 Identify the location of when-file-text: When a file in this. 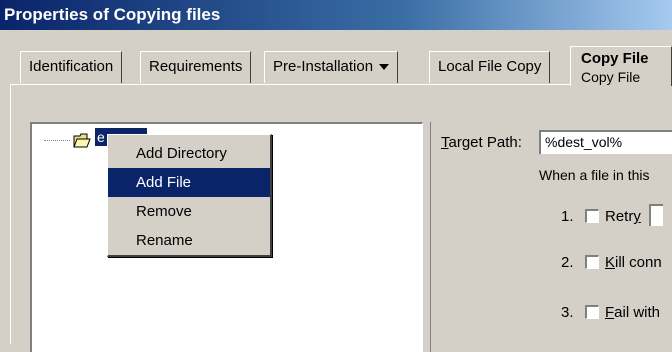
(594, 175).